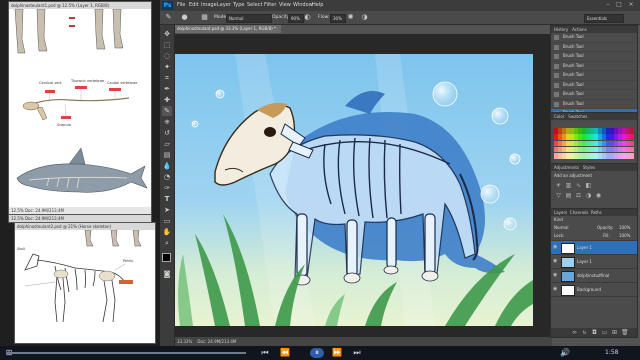  Describe the element at coordinates (167, 210) in the screenshot. I see `path-select-tool-icon: ➤` at that location.